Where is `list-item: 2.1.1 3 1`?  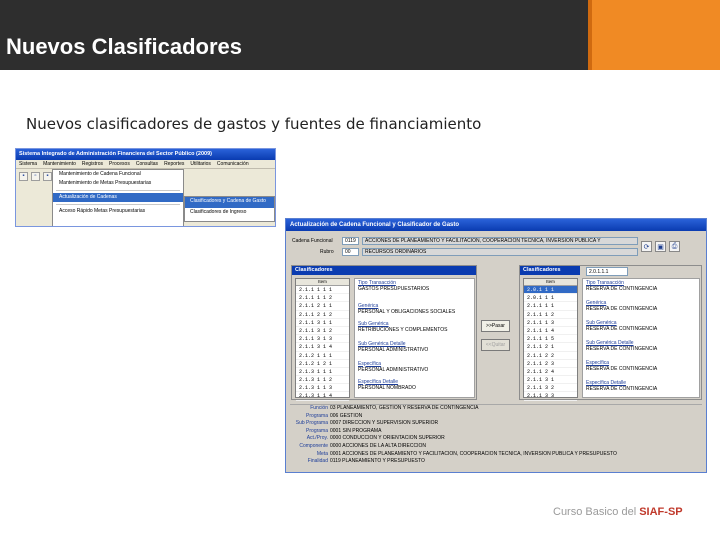 list-item: 2.1.1 3 1 is located at coordinates (550, 380).